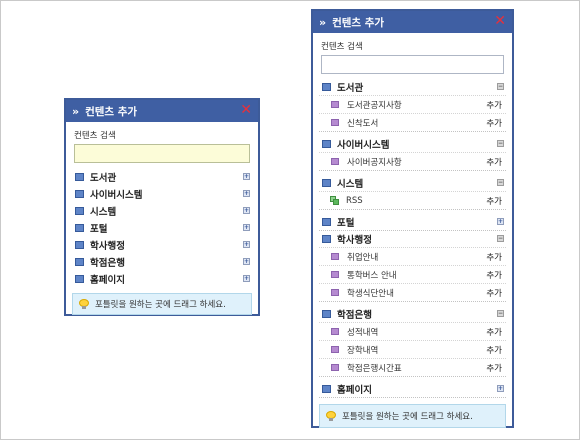  Describe the element at coordinates (412, 200) in the screenshot. I see `list-item: RSS 추가` at that location.